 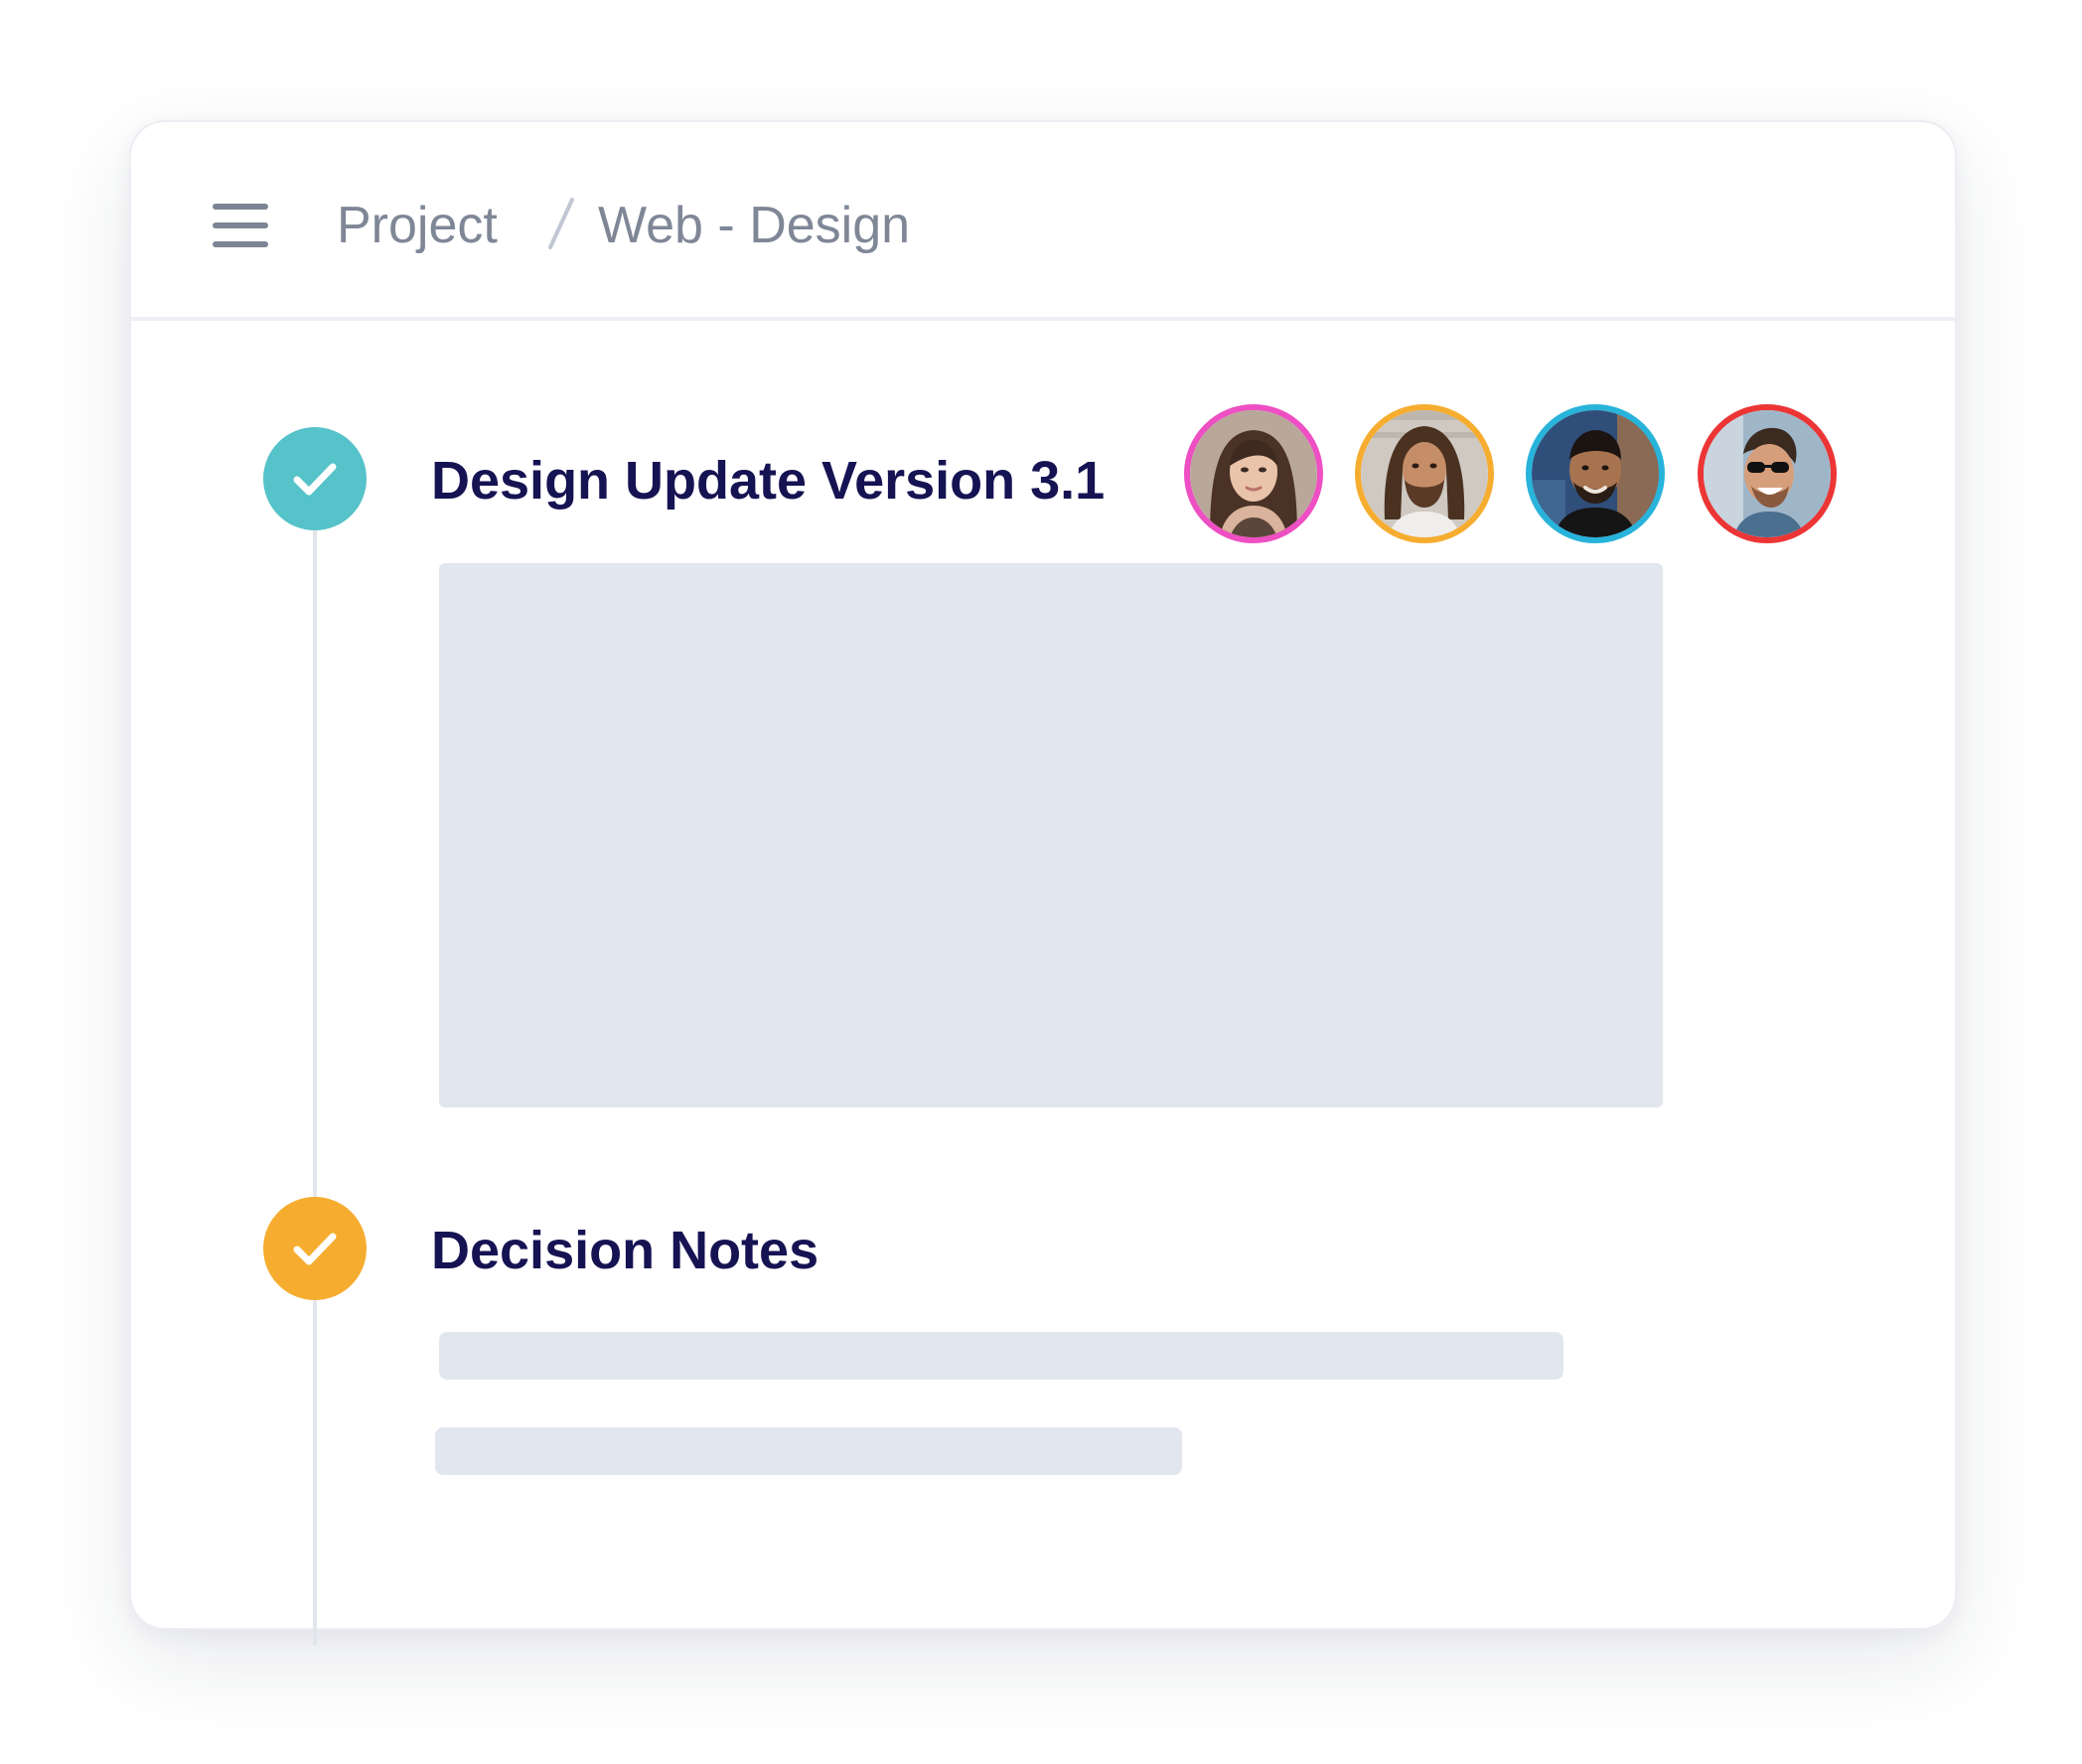 What do you see at coordinates (625, 1250) in the screenshot?
I see `timeline-item-title: Decision Notes` at bounding box center [625, 1250].